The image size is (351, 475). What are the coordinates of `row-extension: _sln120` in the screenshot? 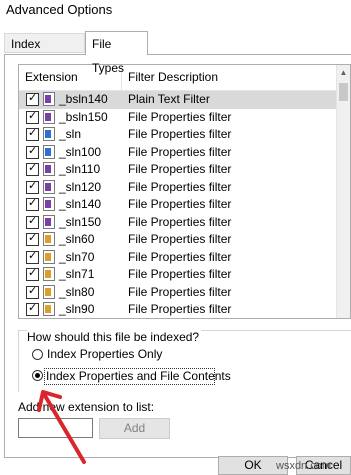 It's located at (80, 186).